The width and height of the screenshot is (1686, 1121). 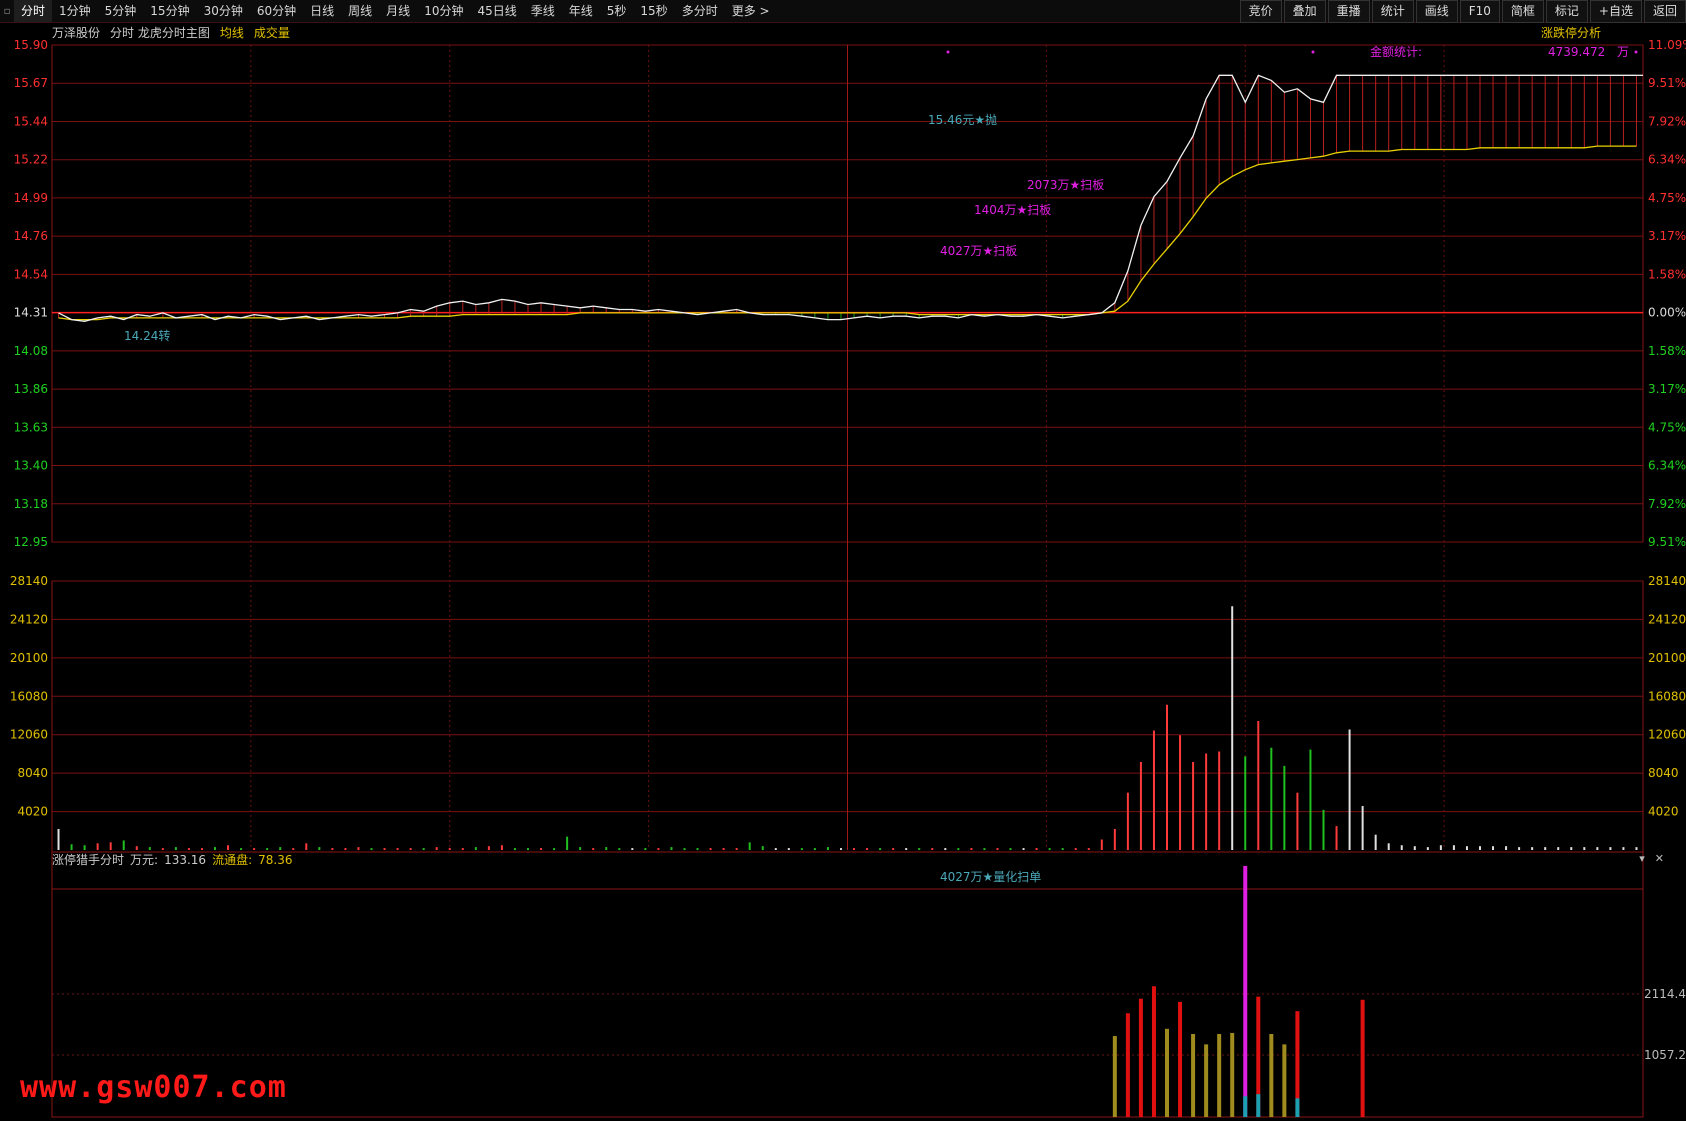 What do you see at coordinates (232, 860) in the screenshot?
I see `float-label: 流通盘:` at bounding box center [232, 860].